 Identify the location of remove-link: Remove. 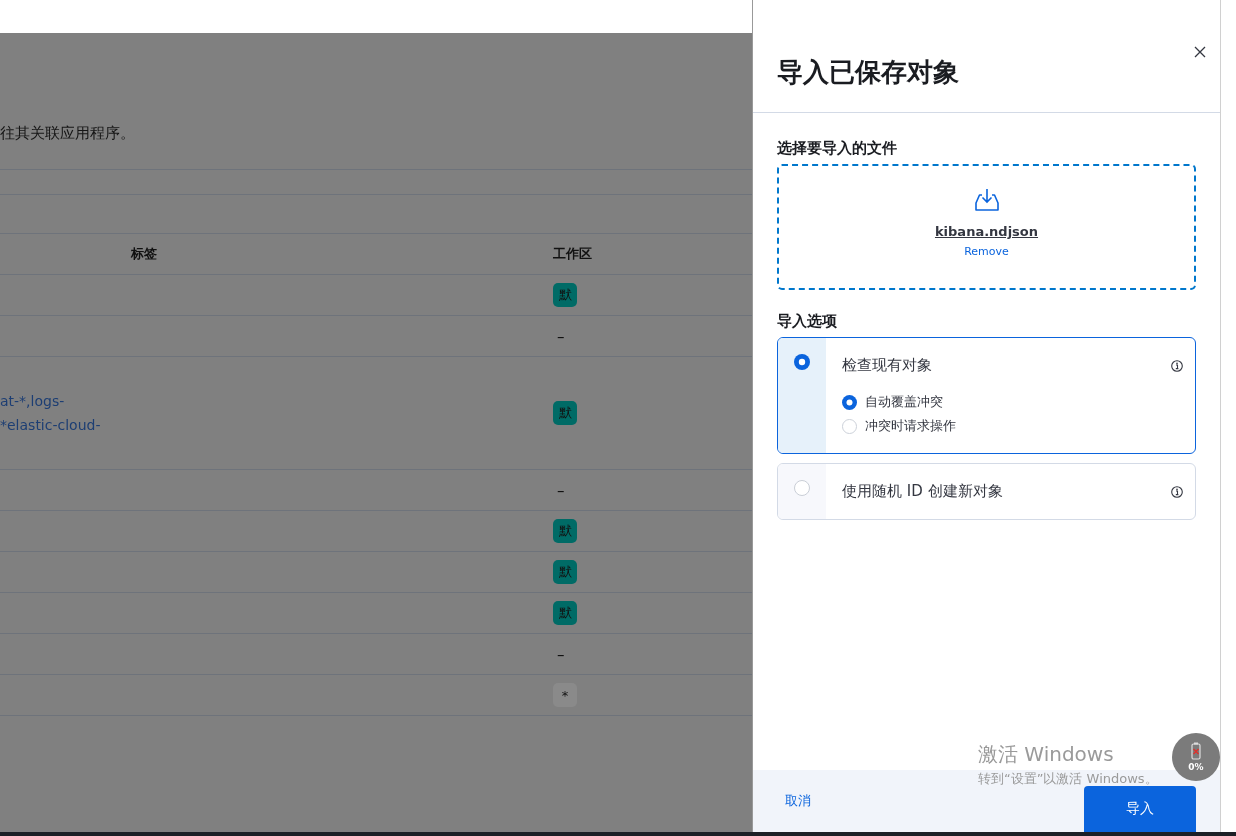
(986, 251).